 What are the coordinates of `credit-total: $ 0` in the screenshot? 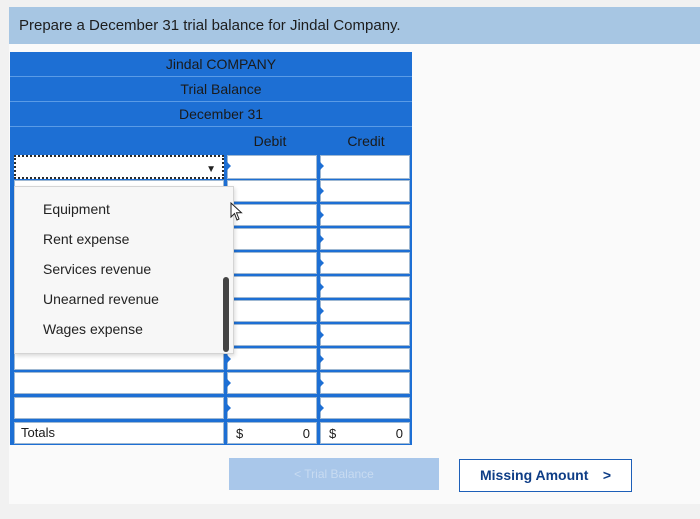 It's located at (365, 433).